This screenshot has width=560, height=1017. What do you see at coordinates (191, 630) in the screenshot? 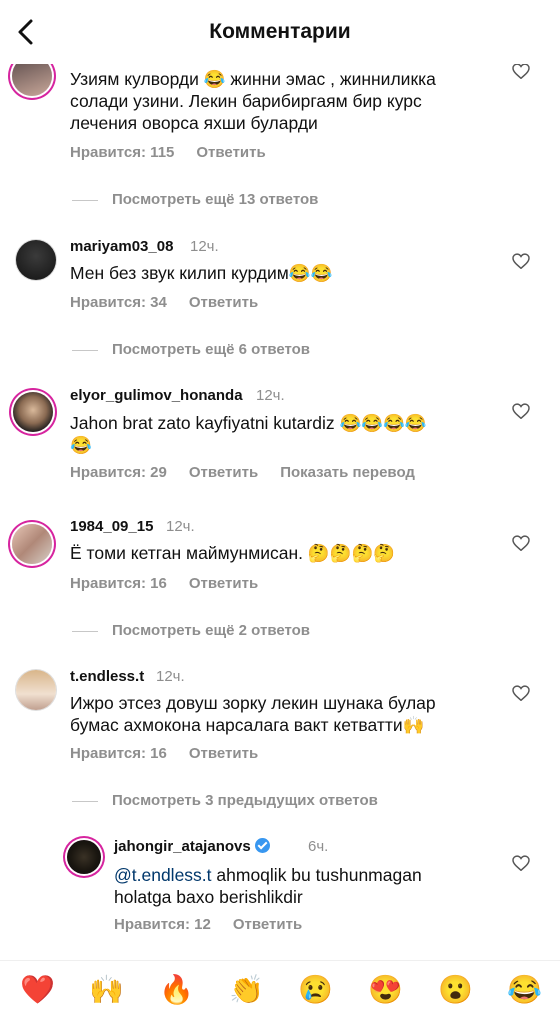
I see `view-more-replies: Посмотреть ещё 2 ответов` at bounding box center [191, 630].